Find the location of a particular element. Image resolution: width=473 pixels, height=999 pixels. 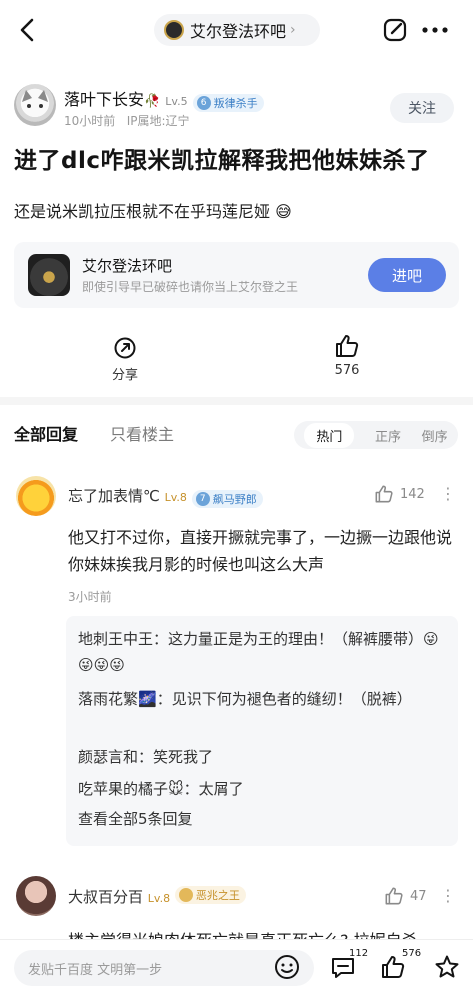

forum-card: 艾尔登法环吧 即使引导早已破碎也请你当上艾尔登之王 进吧 is located at coordinates (236, 275).